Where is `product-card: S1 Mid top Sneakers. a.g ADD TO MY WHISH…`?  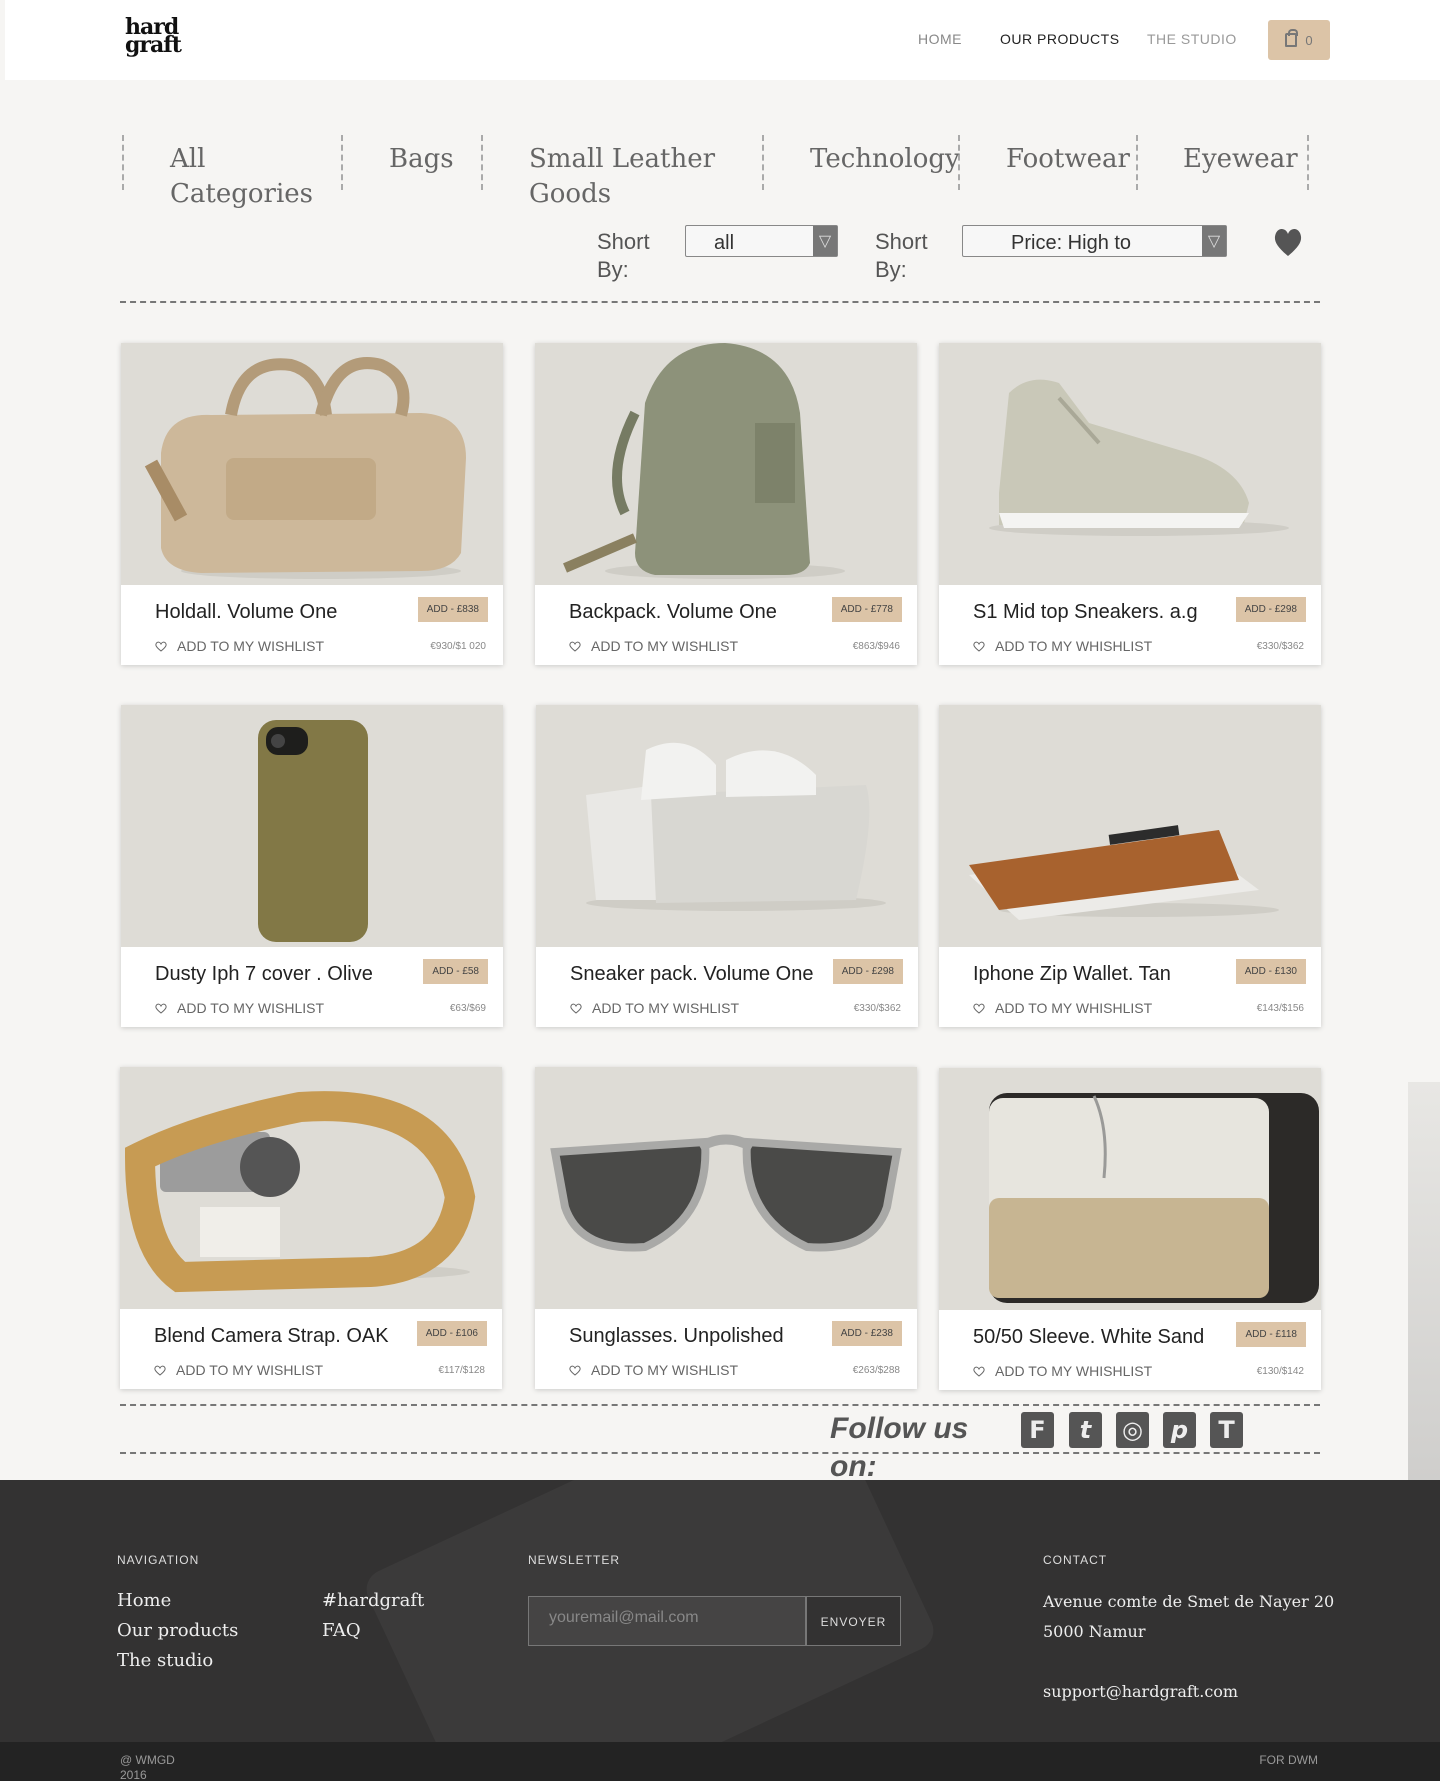
product-card: S1 Mid top Sneakers. a.g ADD TO MY WHISH… is located at coordinates (1130, 504).